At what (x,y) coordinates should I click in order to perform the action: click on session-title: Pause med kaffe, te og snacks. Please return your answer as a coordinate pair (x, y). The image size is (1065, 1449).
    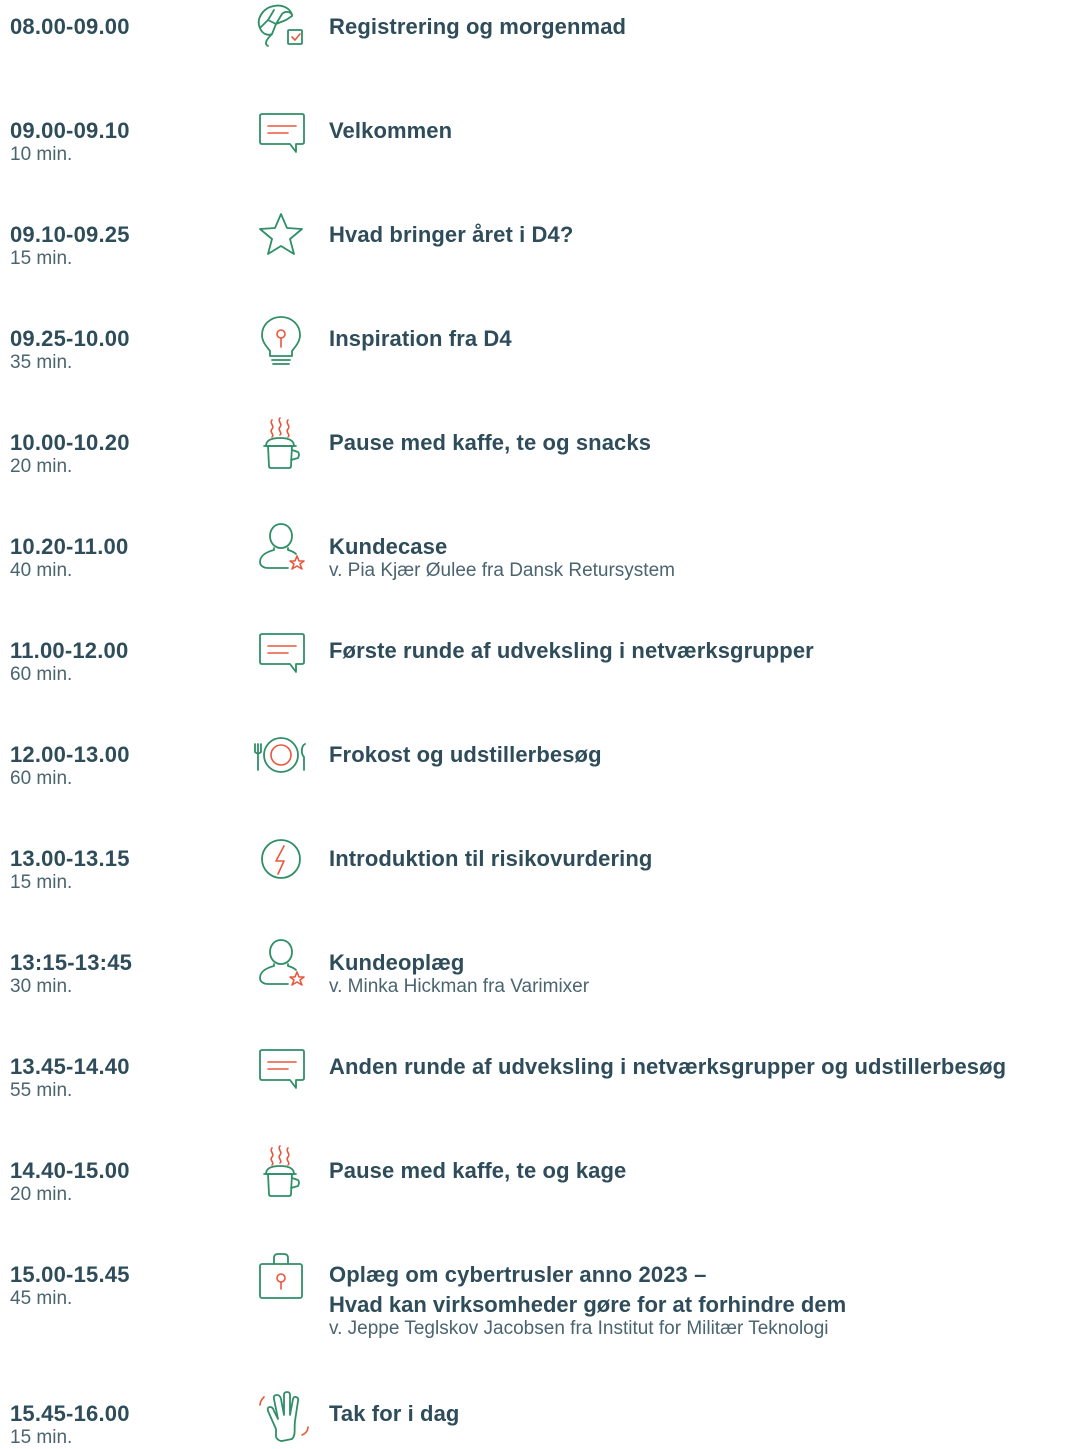
    Looking at the image, I should click on (490, 442).